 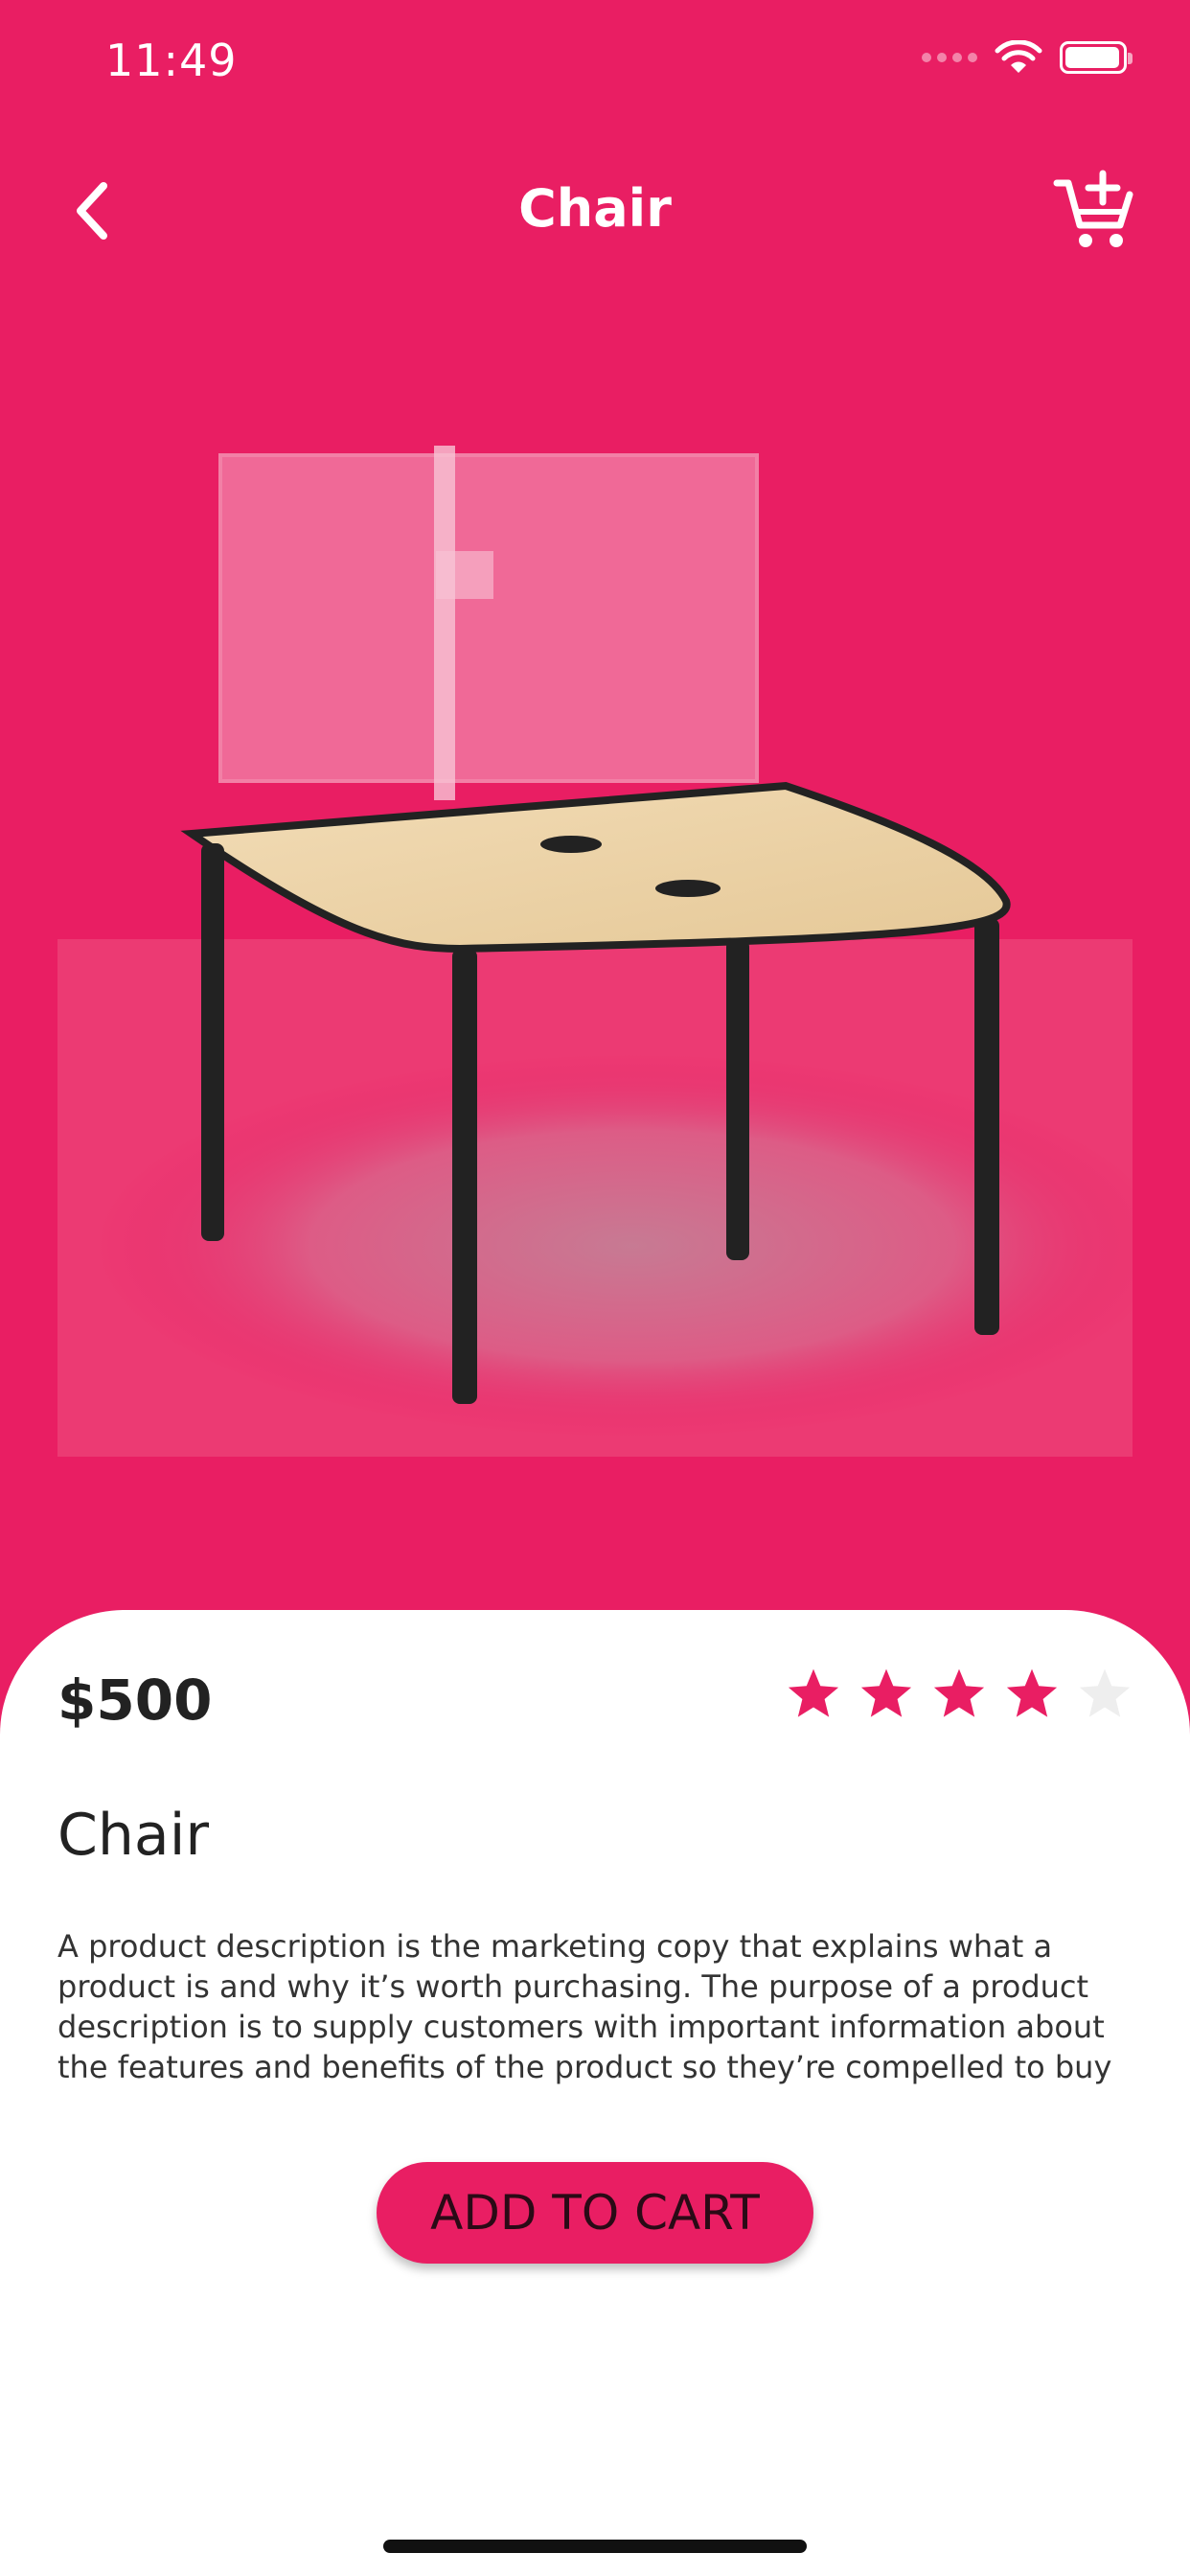 I want to click on status-icons, so click(x=1028, y=57).